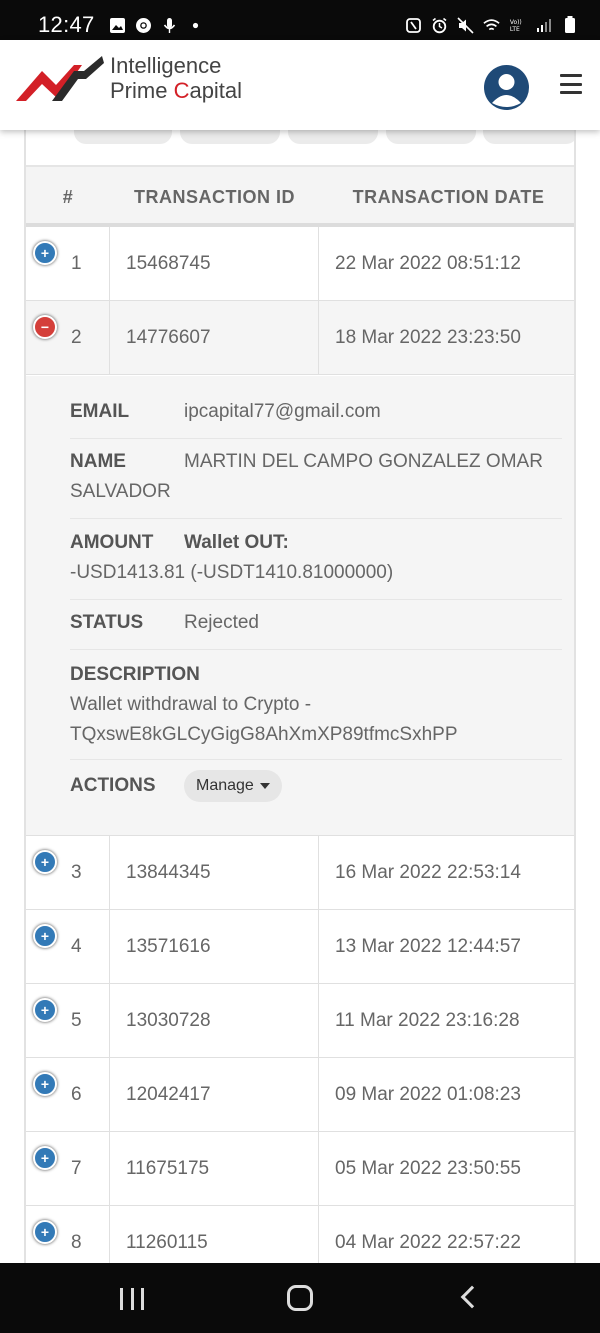  What do you see at coordinates (98, 461) in the screenshot?
I see `detail-name-label: NAME` at bounding box center [98, 461].